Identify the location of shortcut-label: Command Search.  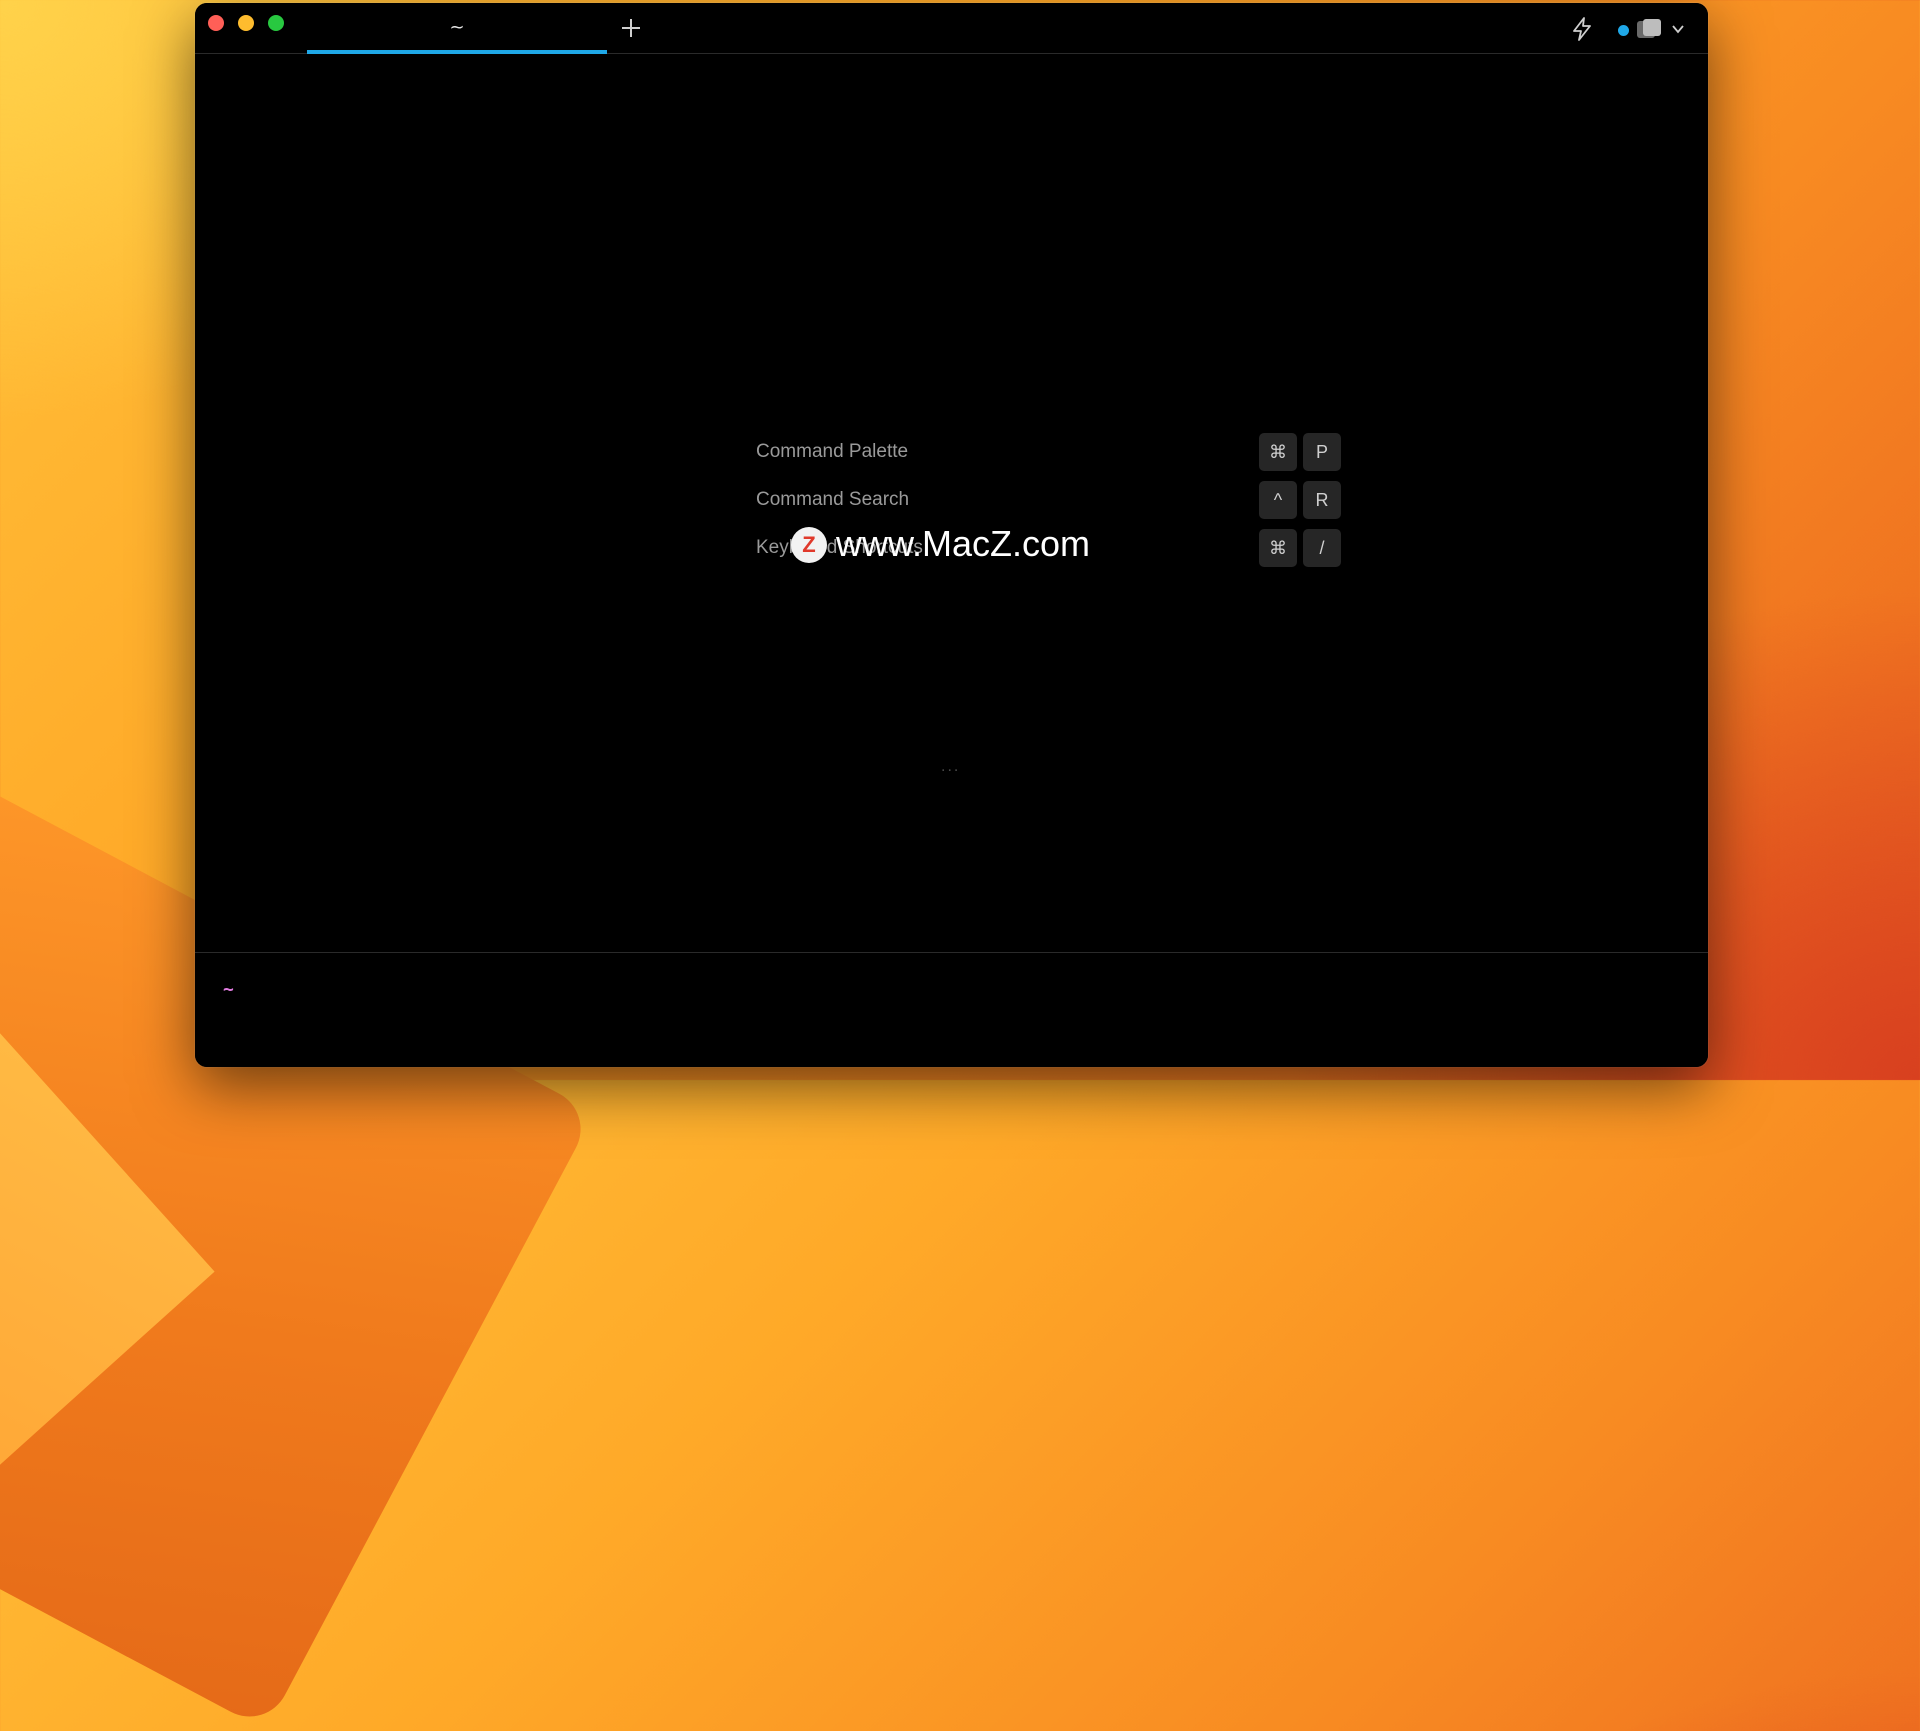
(833, 499).